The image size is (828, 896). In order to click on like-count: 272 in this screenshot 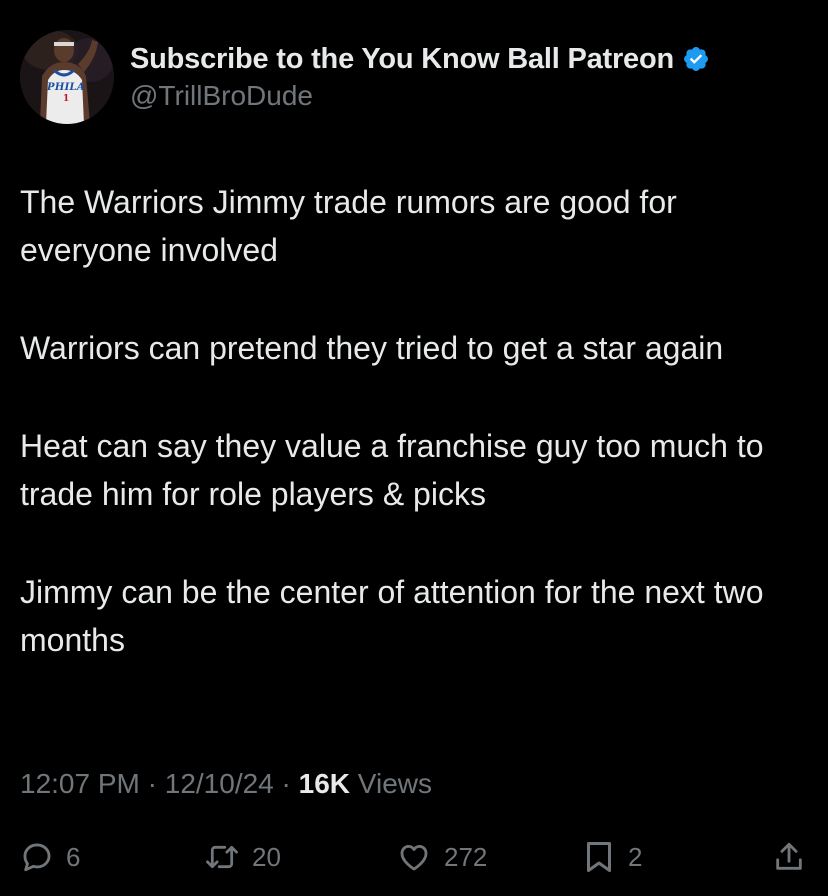, I will do `click(466, 856)`.